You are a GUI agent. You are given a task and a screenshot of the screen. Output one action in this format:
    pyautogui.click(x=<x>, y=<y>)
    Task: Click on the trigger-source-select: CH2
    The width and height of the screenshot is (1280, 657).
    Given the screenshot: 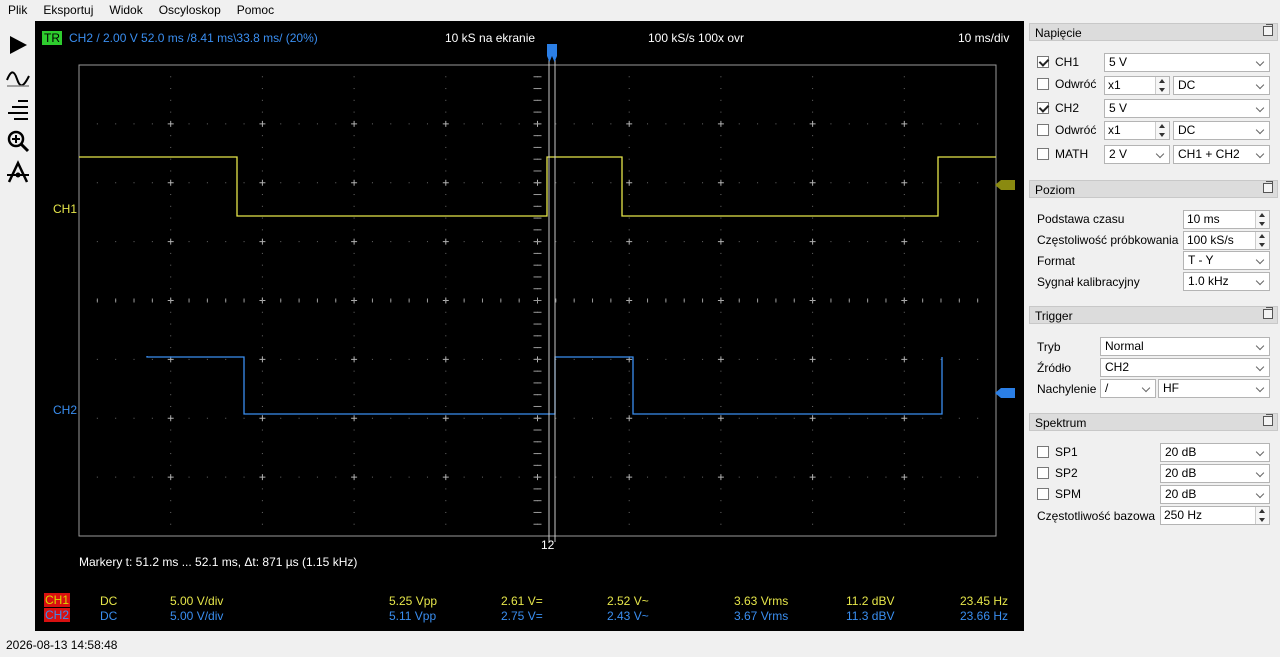 What is the action you would take?
    pyautogui.click(x=1185, y=367)
    